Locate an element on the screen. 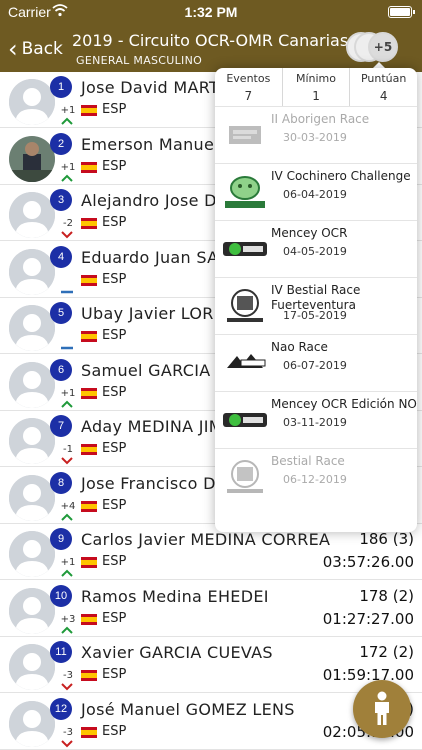 This screenshot has width=422, height=750. event-item: Bestial Race 06-12-2019 is located at coordinates (316, 476).